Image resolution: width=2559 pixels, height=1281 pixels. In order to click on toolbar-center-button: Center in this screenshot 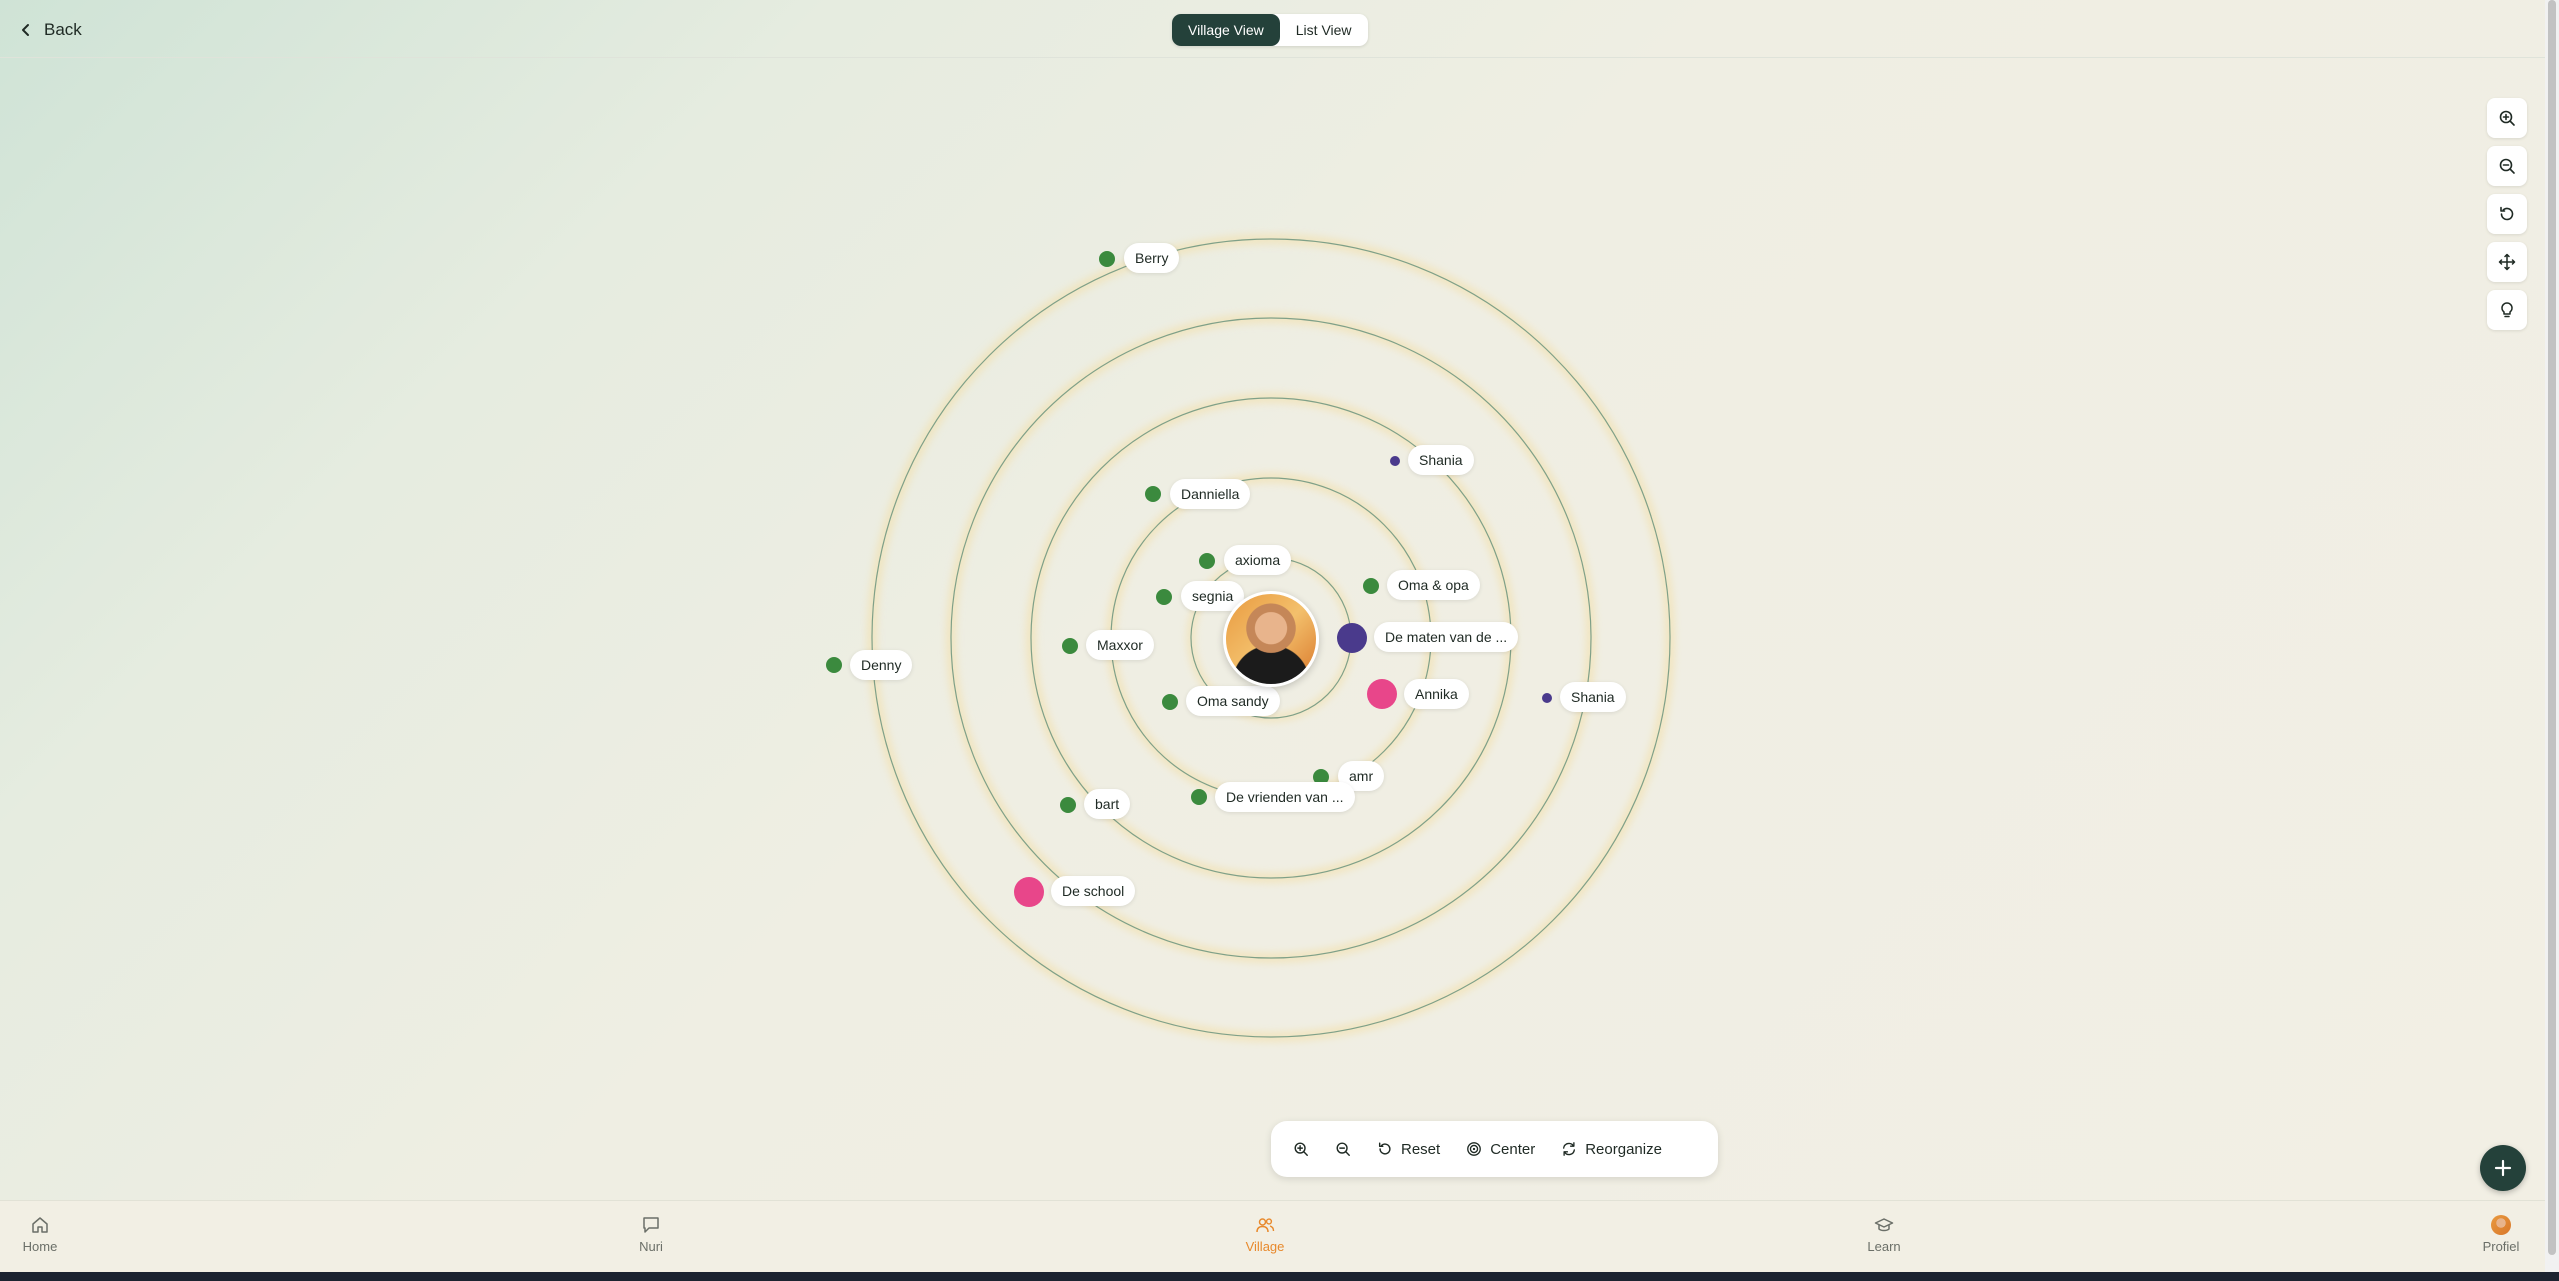, I will do `click(1500, 1149)`.